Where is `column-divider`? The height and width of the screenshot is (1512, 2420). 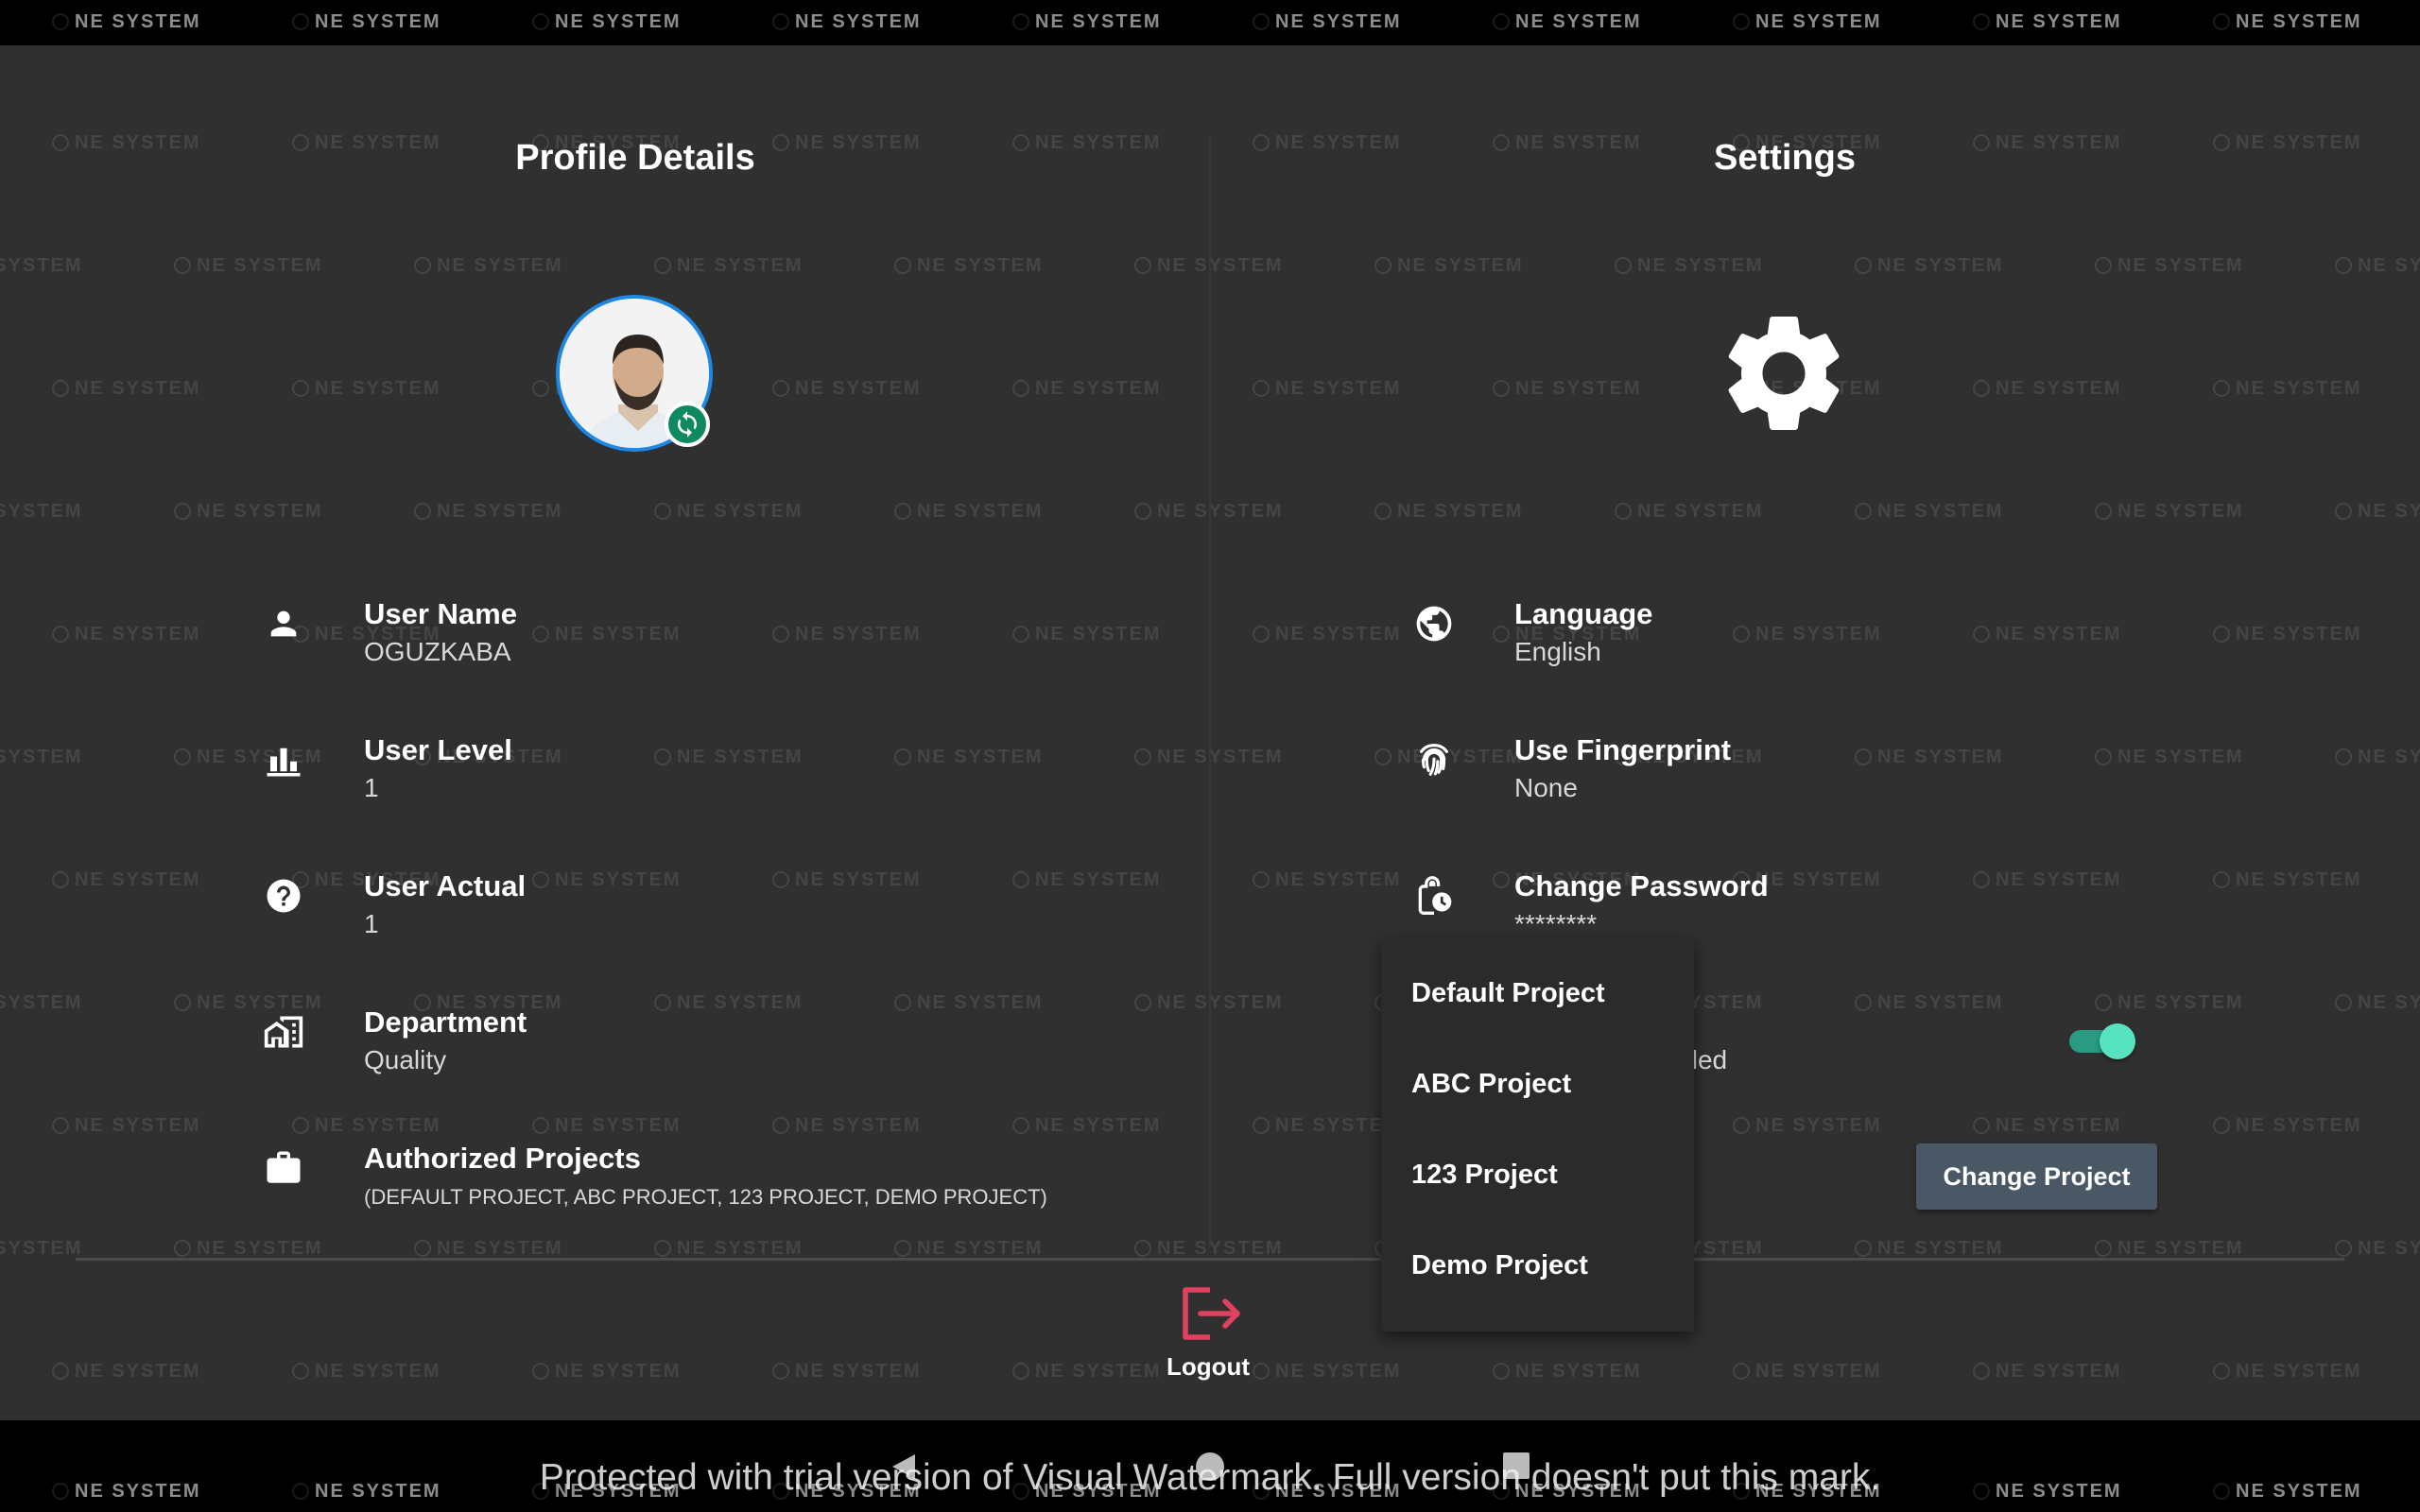 column-divider is located at coordinates (1210, 692).